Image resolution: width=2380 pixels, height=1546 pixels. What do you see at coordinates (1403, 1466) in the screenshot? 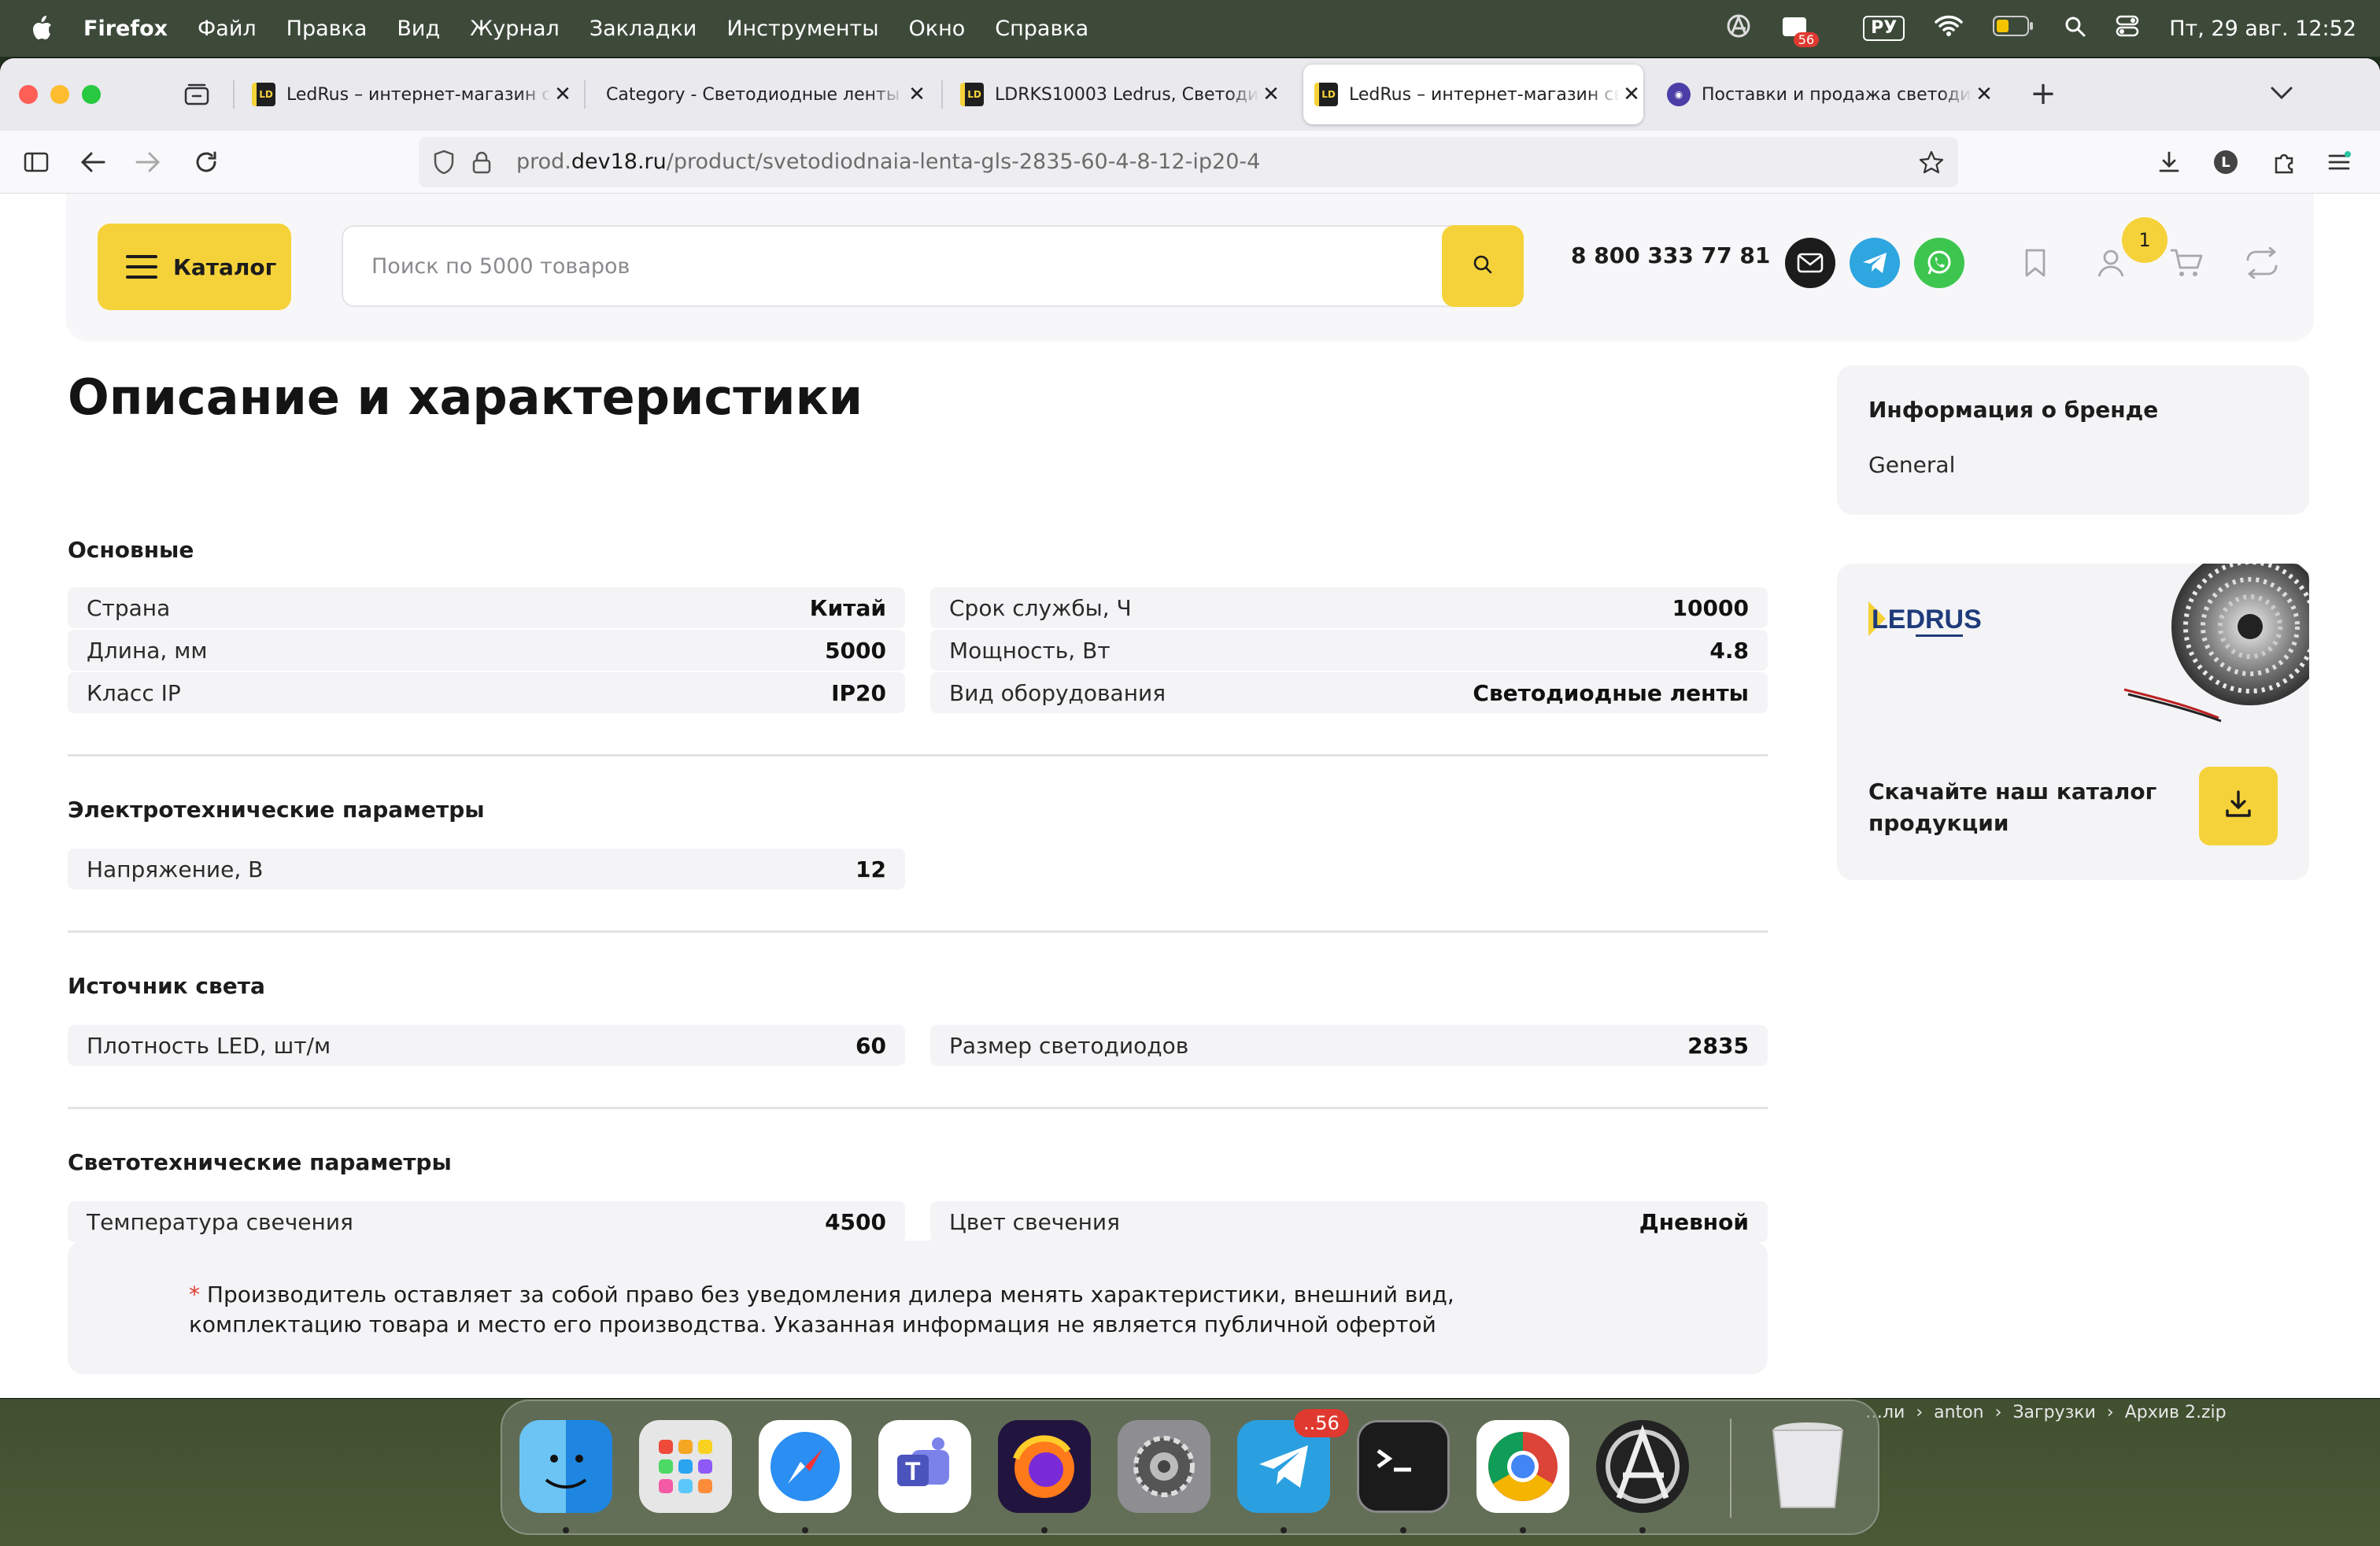
I see `terminal-icon` at bounding box center [1403, 1466].